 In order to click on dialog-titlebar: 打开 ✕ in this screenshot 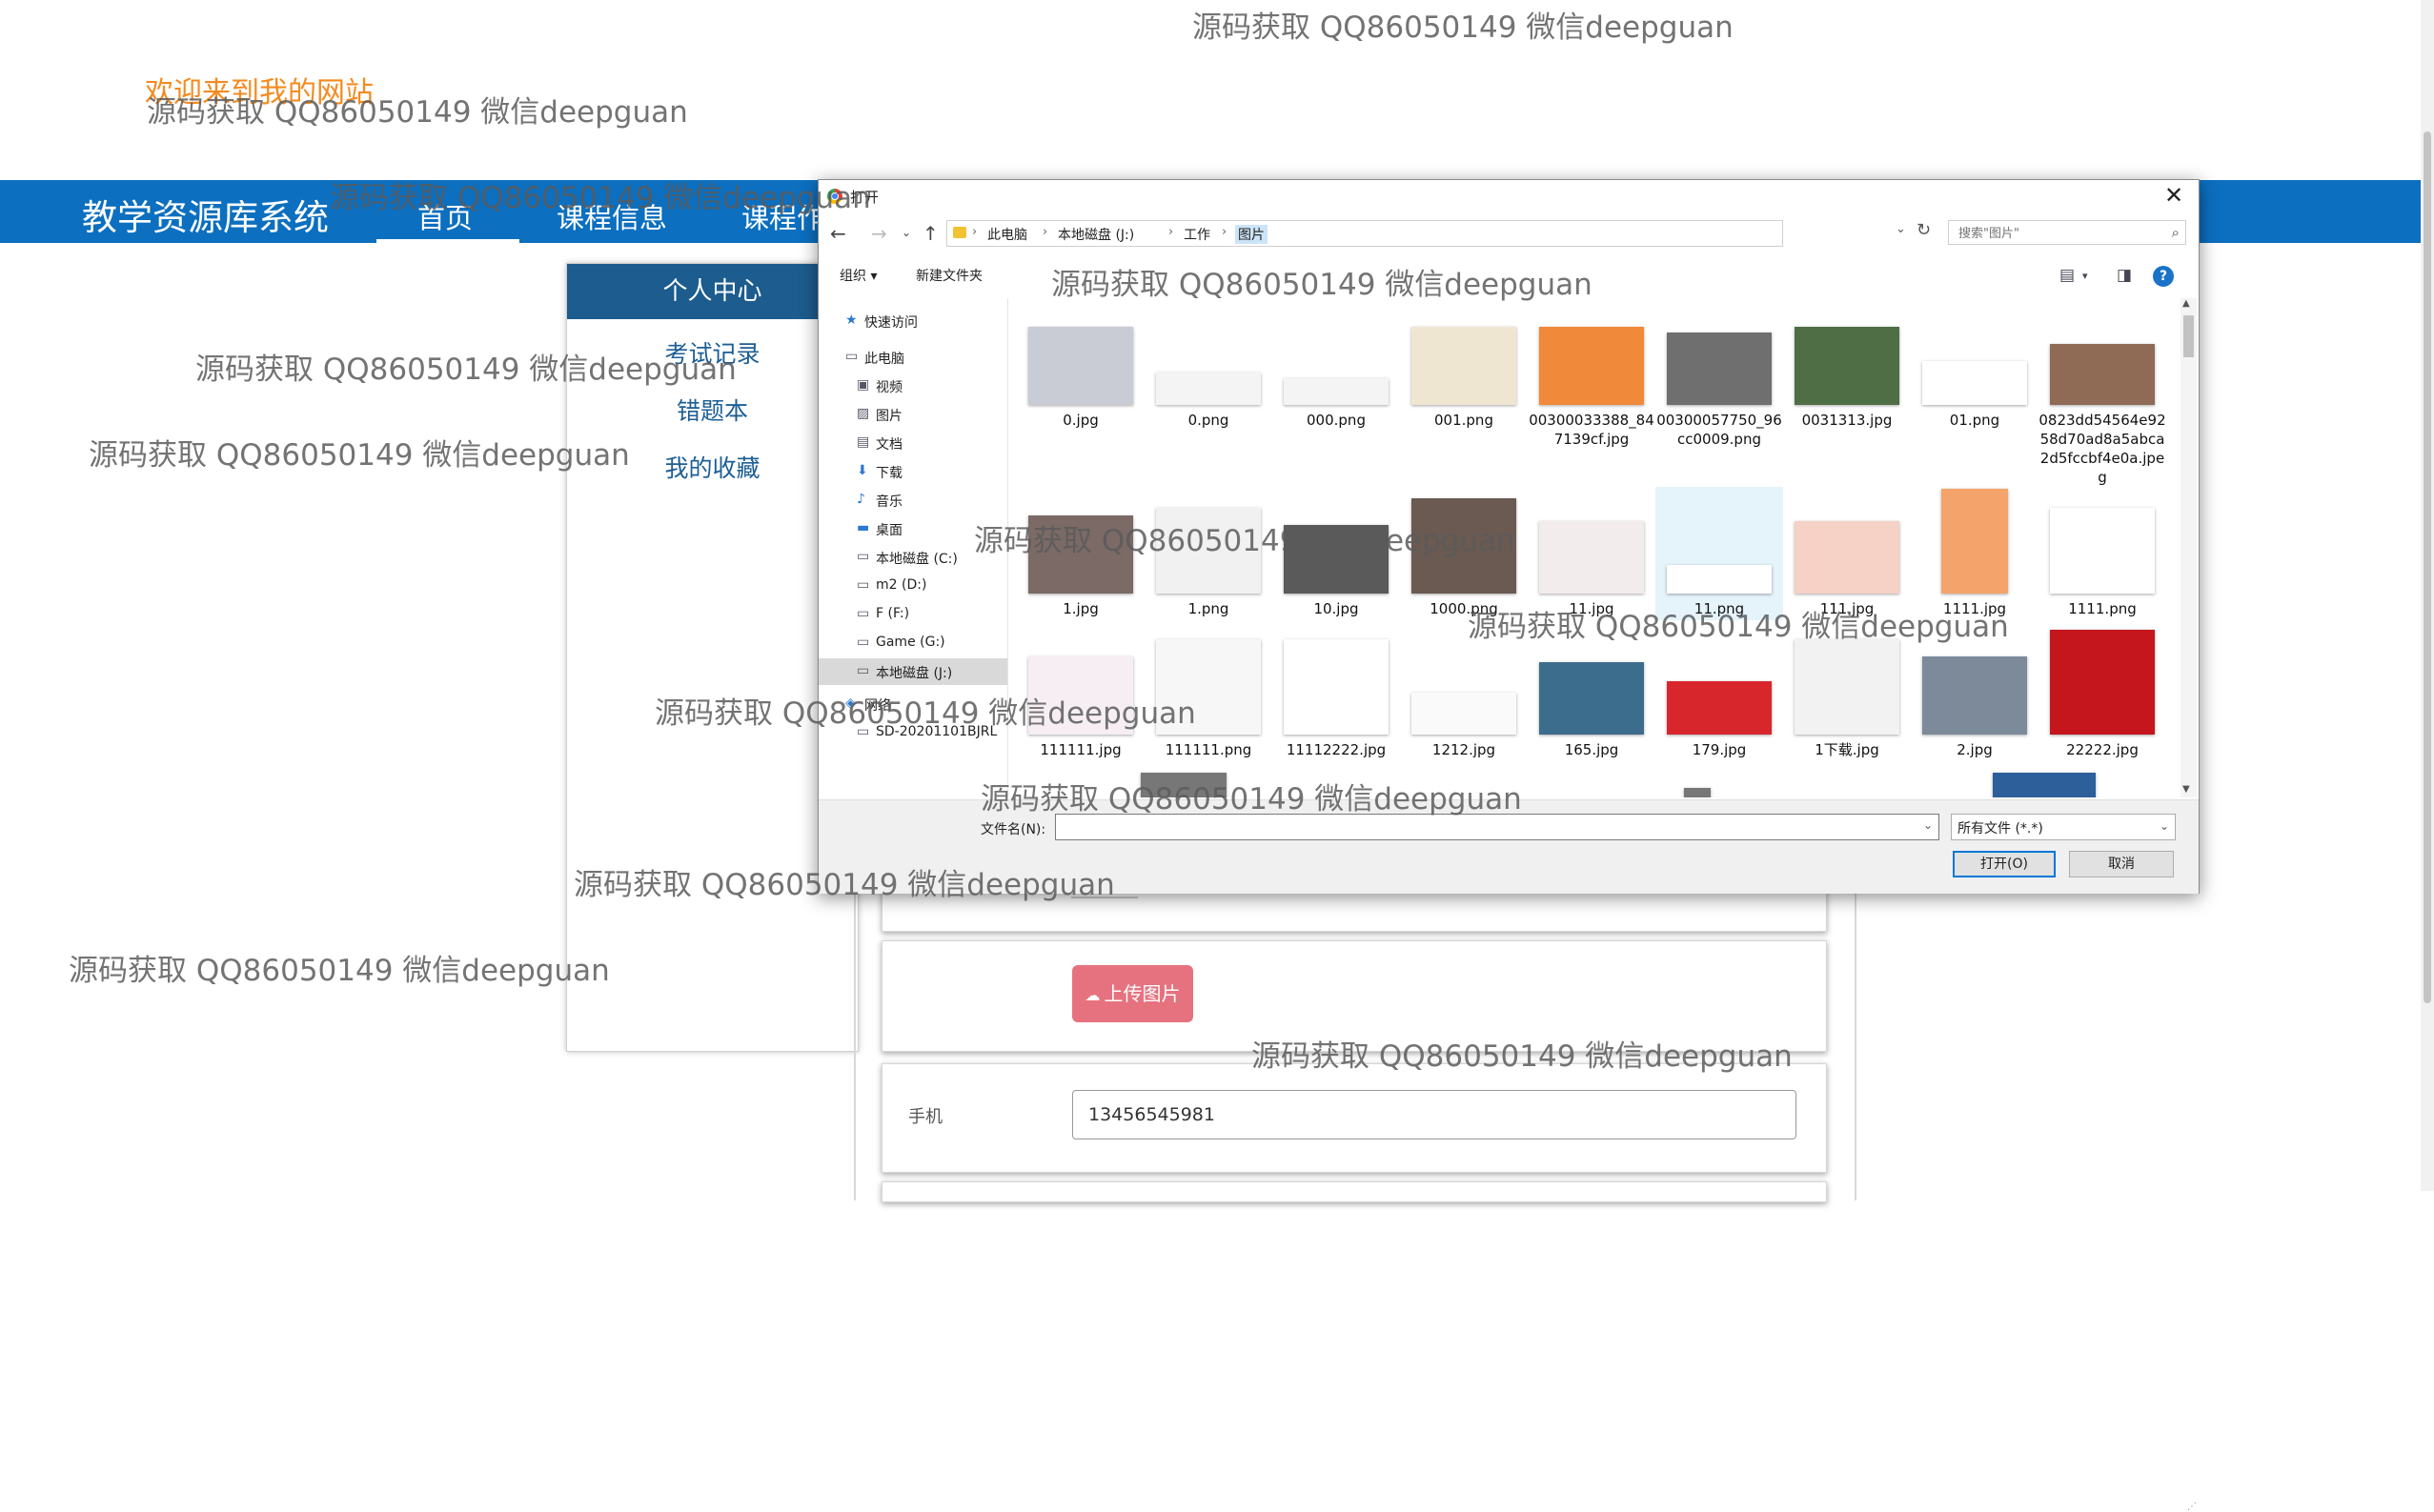, I will do `click(1509, 196)`.